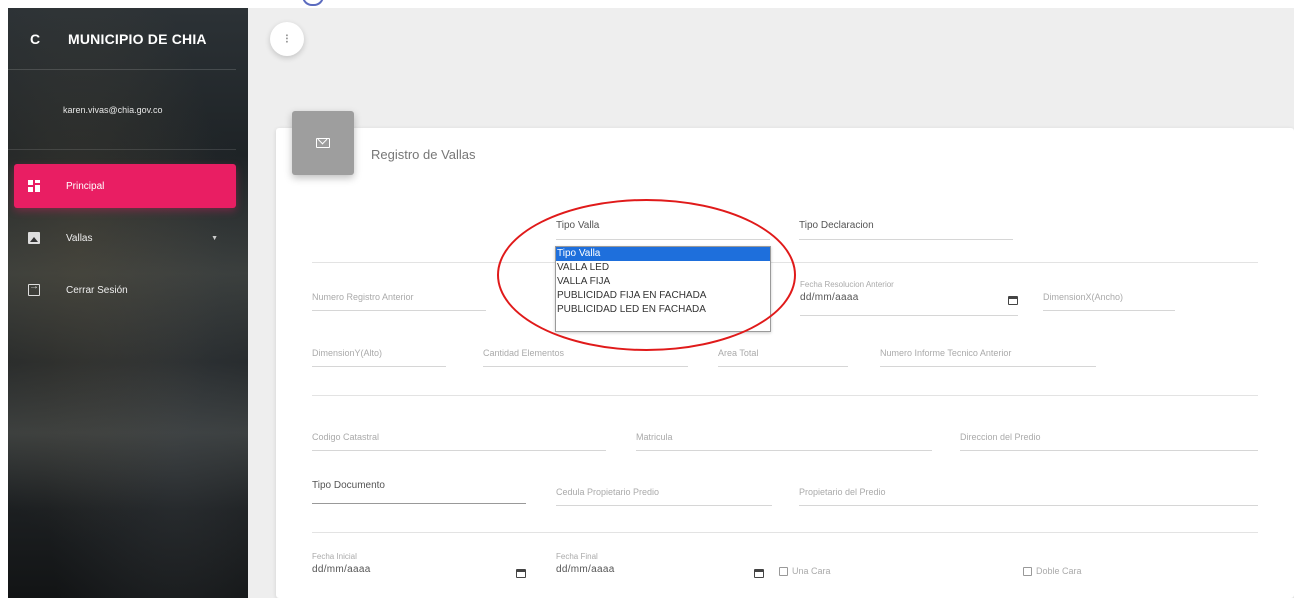  I want to click on card-title: Registro de Vallas, so click(423, 154).